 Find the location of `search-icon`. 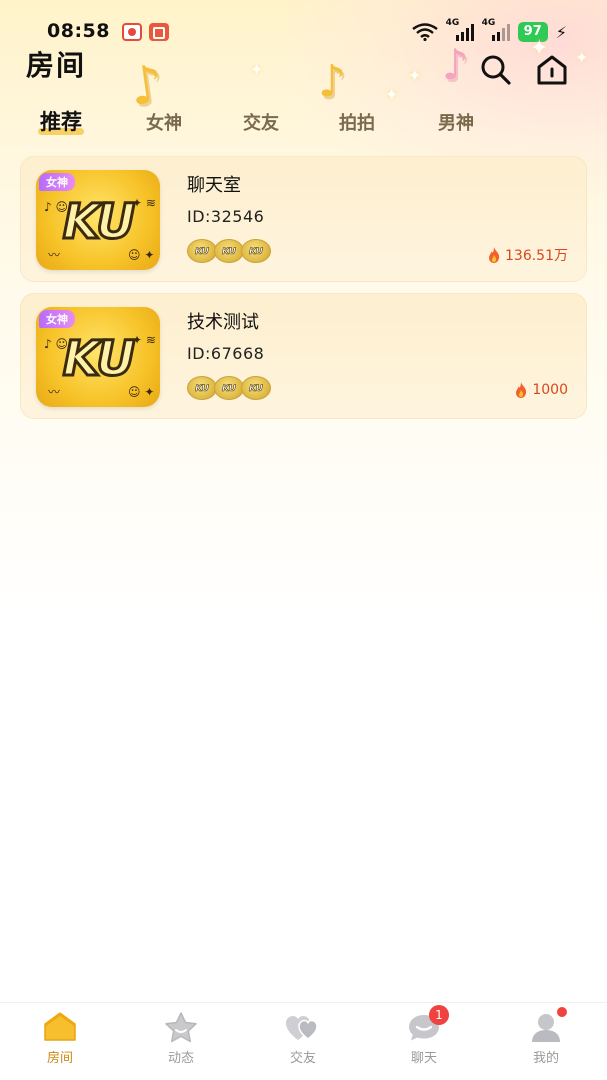

search-icon is located at coordinates (496, 70).